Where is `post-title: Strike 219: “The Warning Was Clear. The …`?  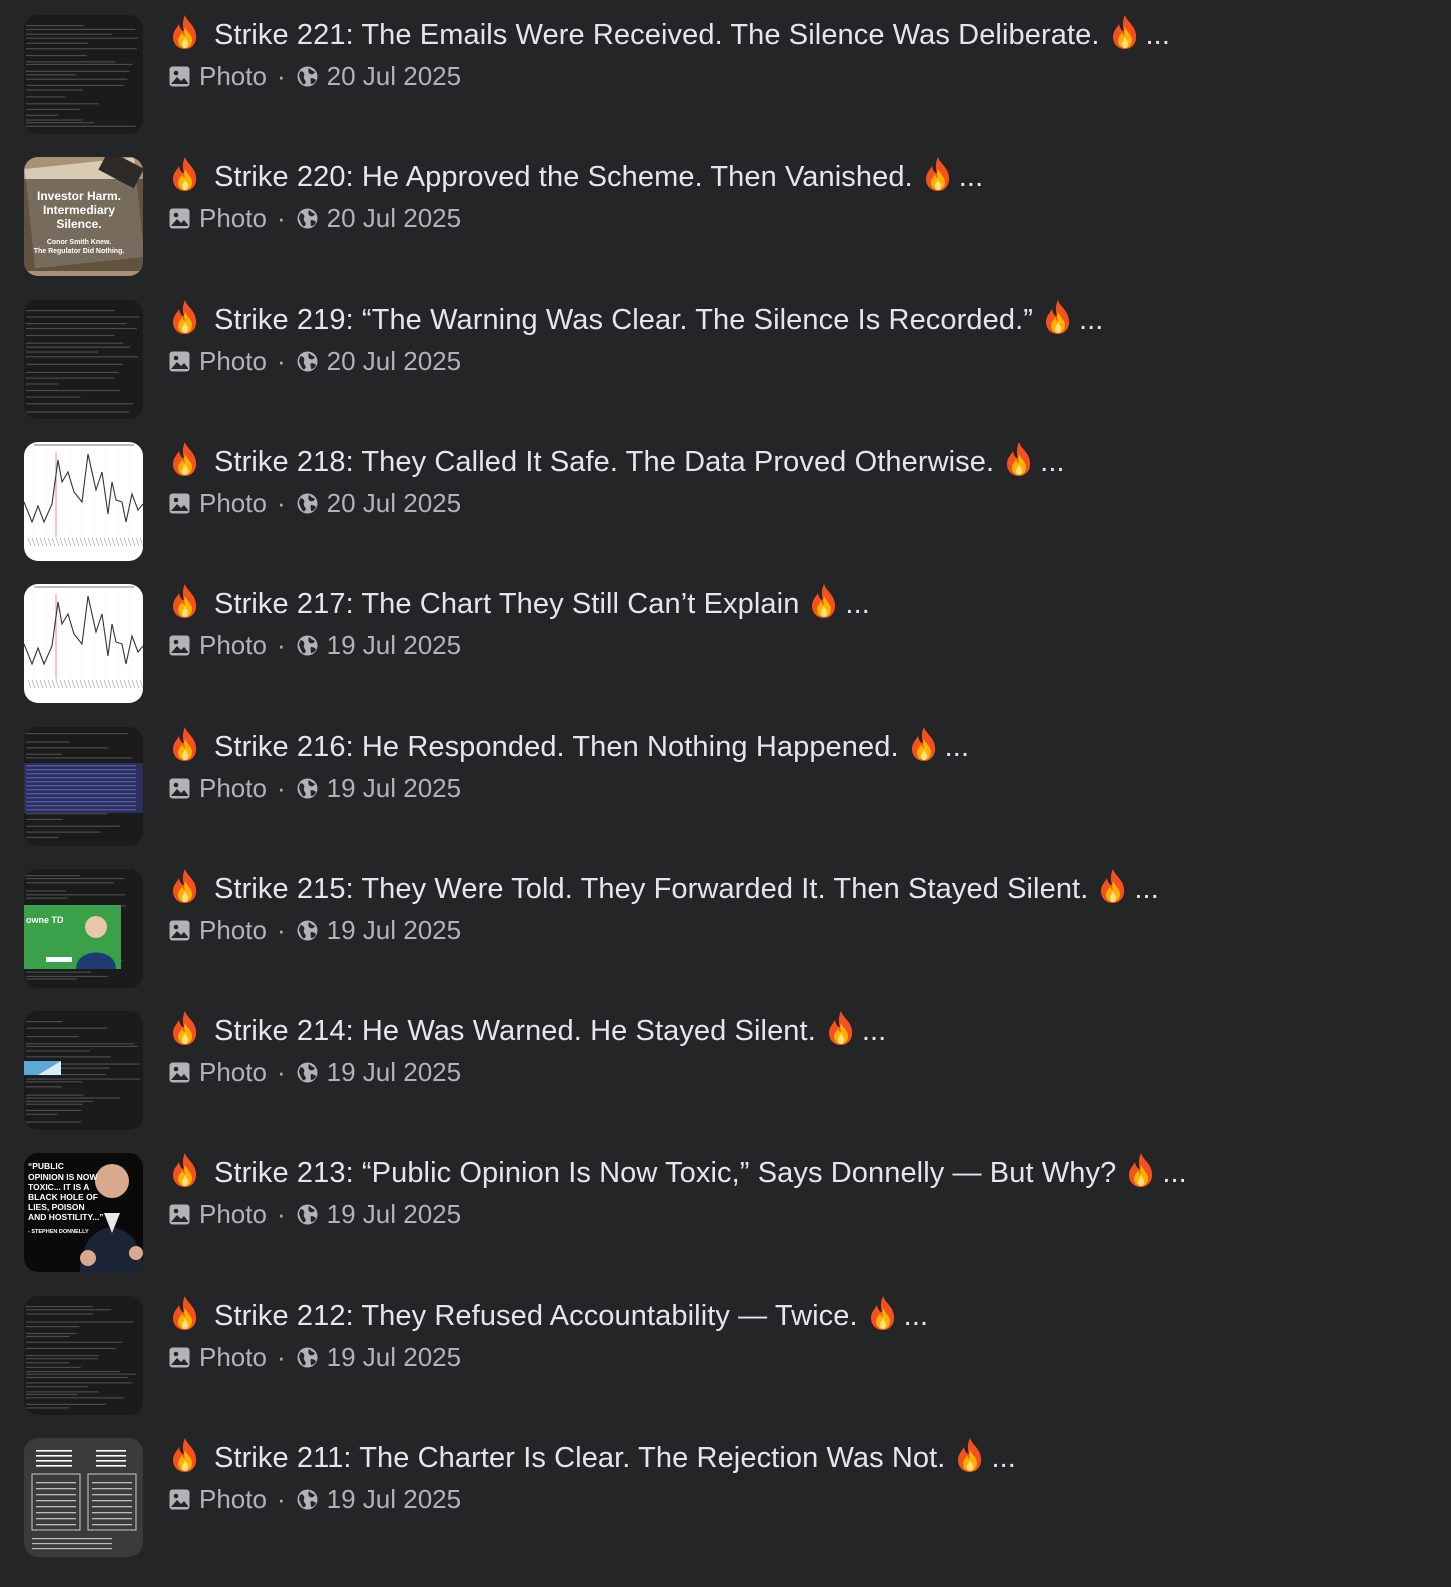 post-title: Strike 219: “The Warning Was Clear. The … is located at coordinates (635, 319).